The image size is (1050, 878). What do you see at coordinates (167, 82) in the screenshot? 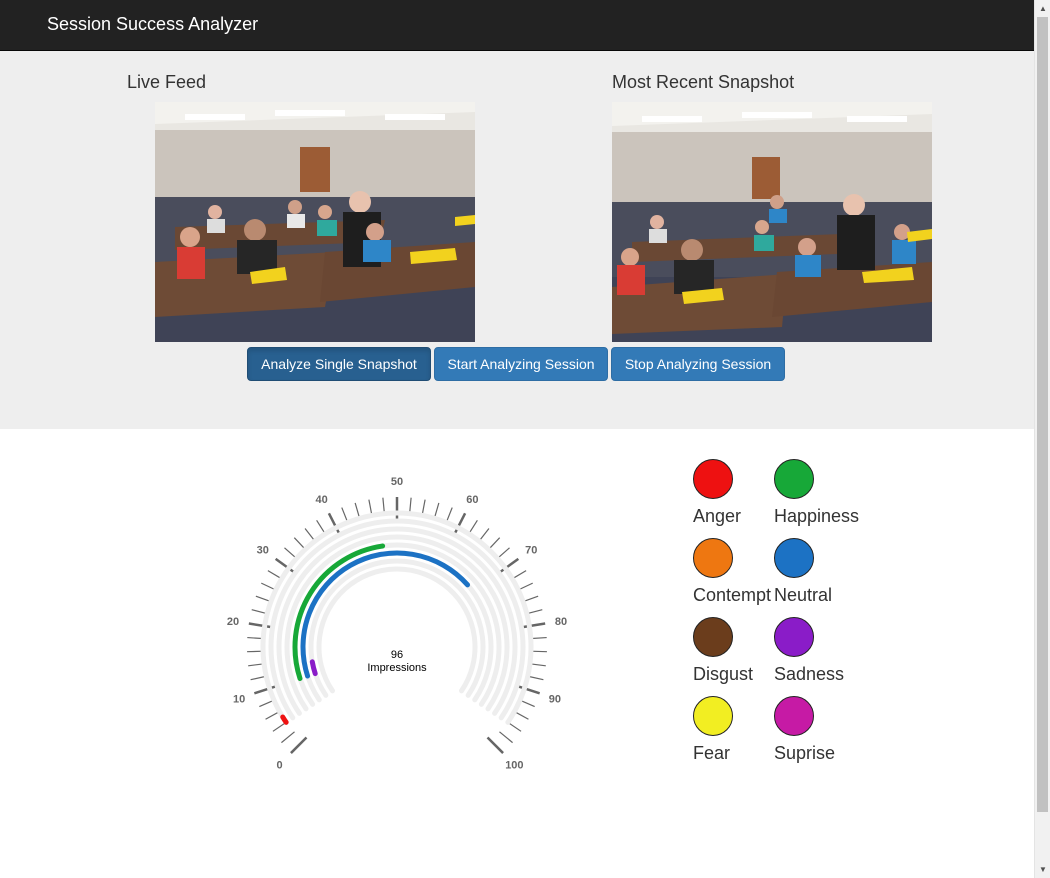
I see `live-feed-title: Live Feed` at bounding box center [167, 82].